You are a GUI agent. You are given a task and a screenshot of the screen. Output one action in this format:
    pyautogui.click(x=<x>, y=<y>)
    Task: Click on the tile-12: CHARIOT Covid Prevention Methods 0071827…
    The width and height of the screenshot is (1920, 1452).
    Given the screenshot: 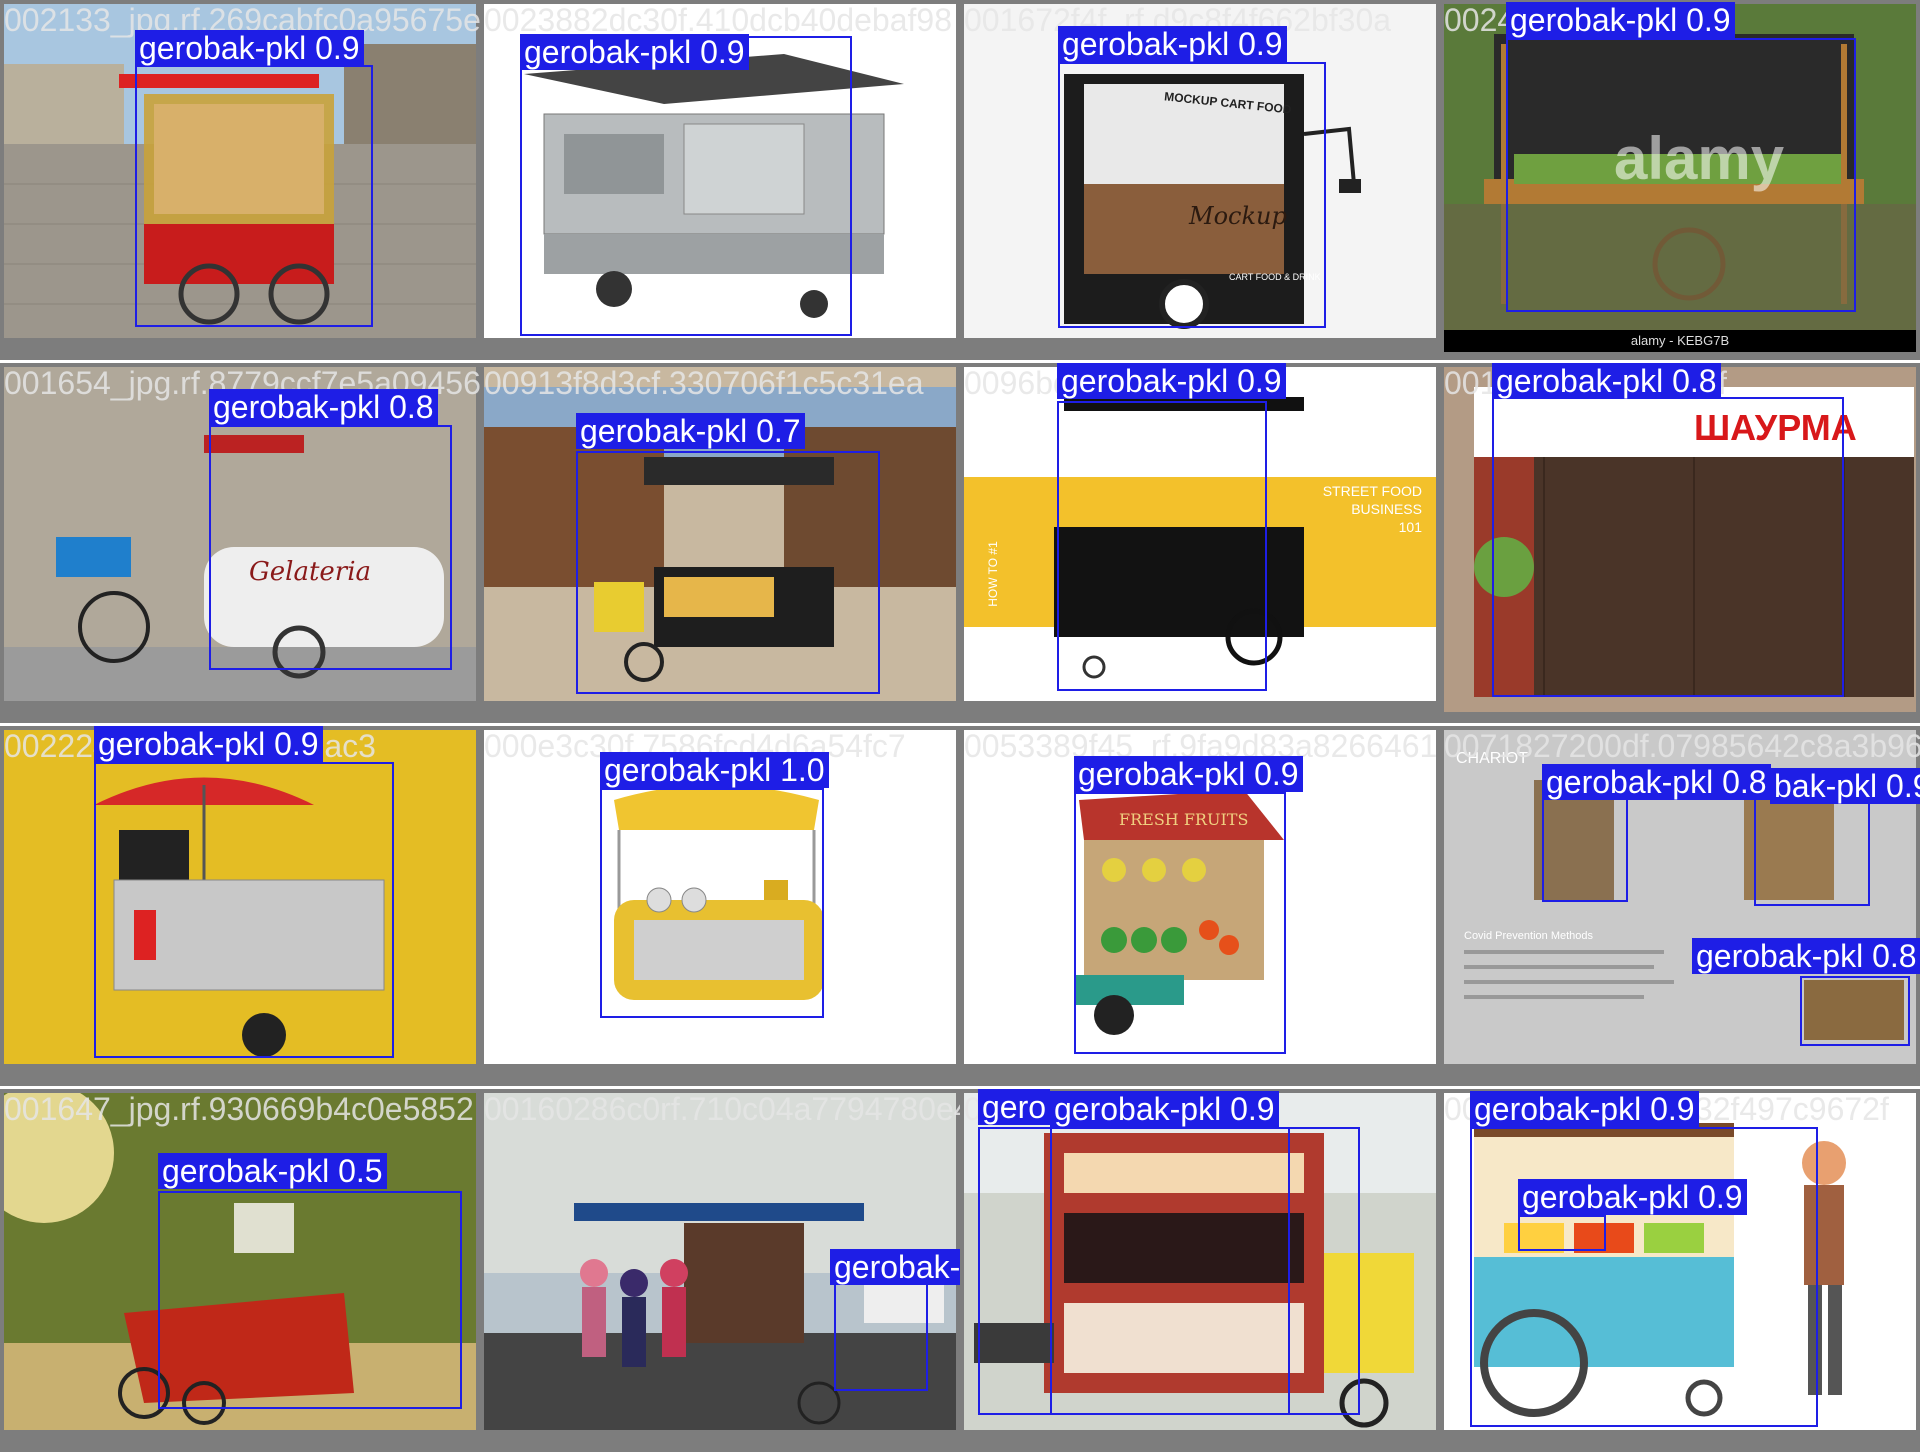 What is the action you would take?
    pyautogui.click(x=1680, y=906)
    